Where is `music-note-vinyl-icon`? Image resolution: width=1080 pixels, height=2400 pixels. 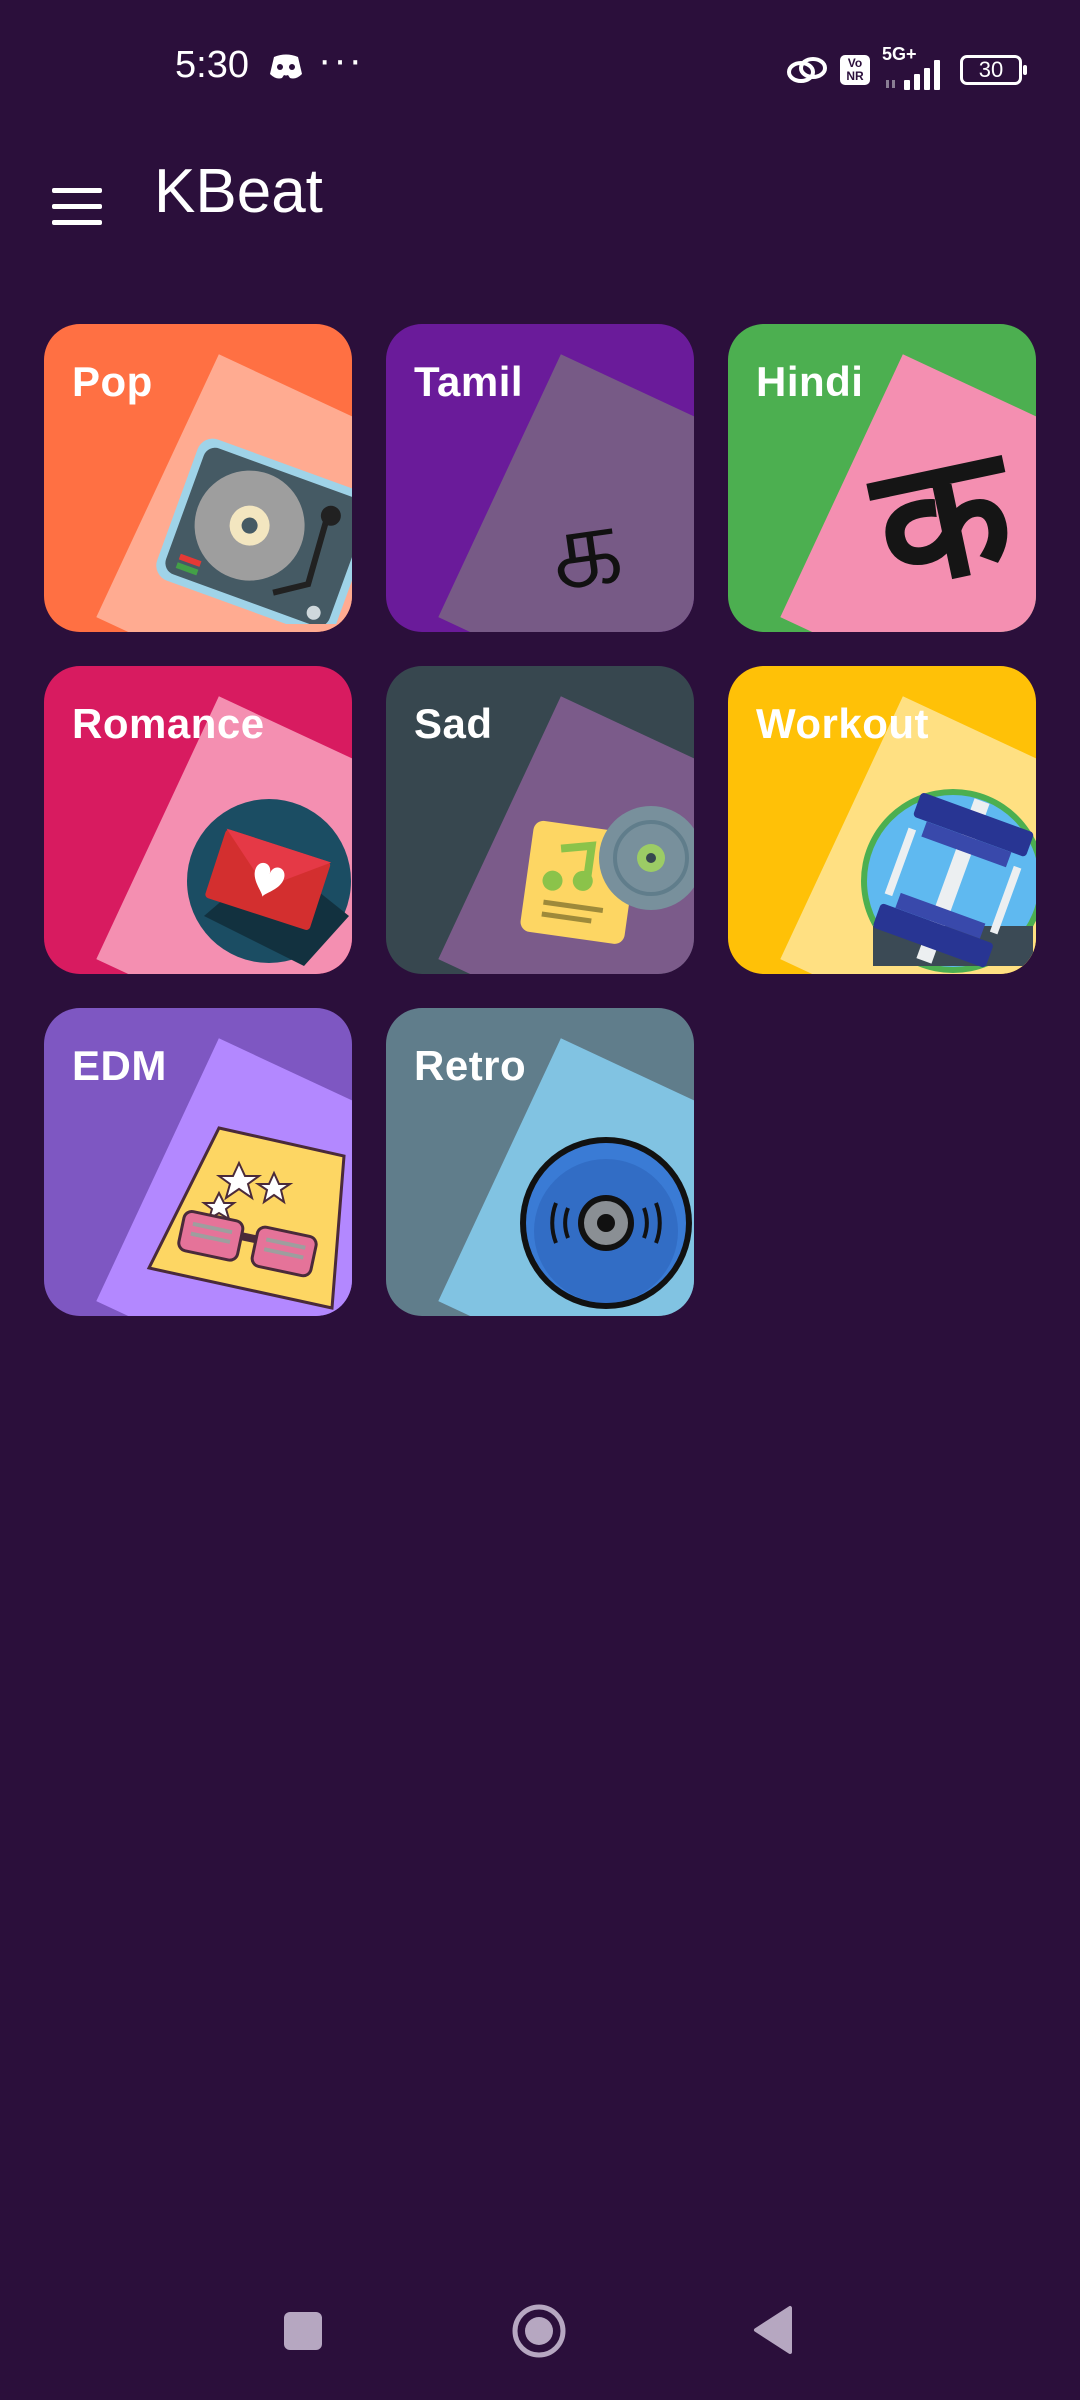 music-note-vinyl-icon is located at coordinates (607, 875).